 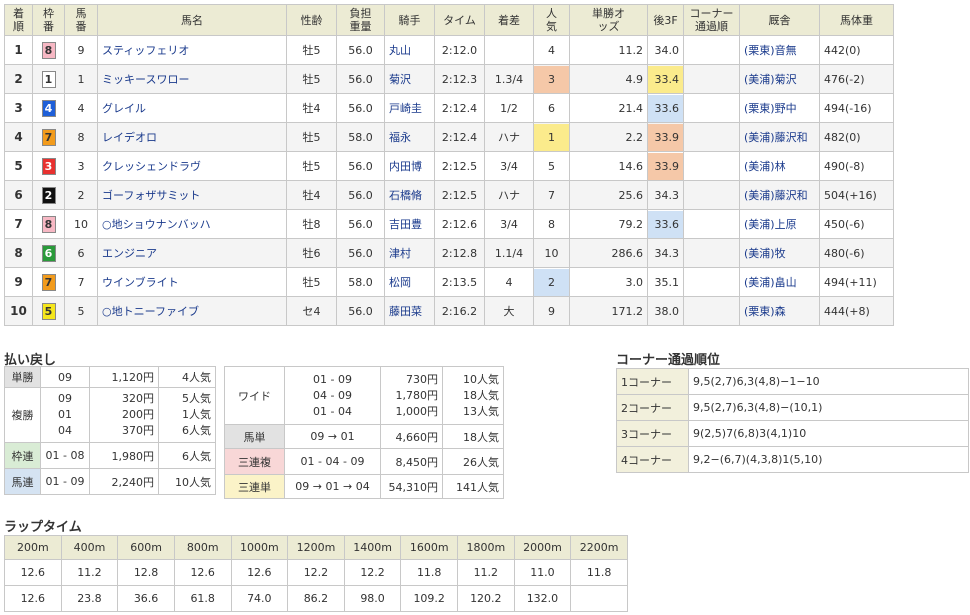 I want to click on margin-cell, so click(x=509, y=50).